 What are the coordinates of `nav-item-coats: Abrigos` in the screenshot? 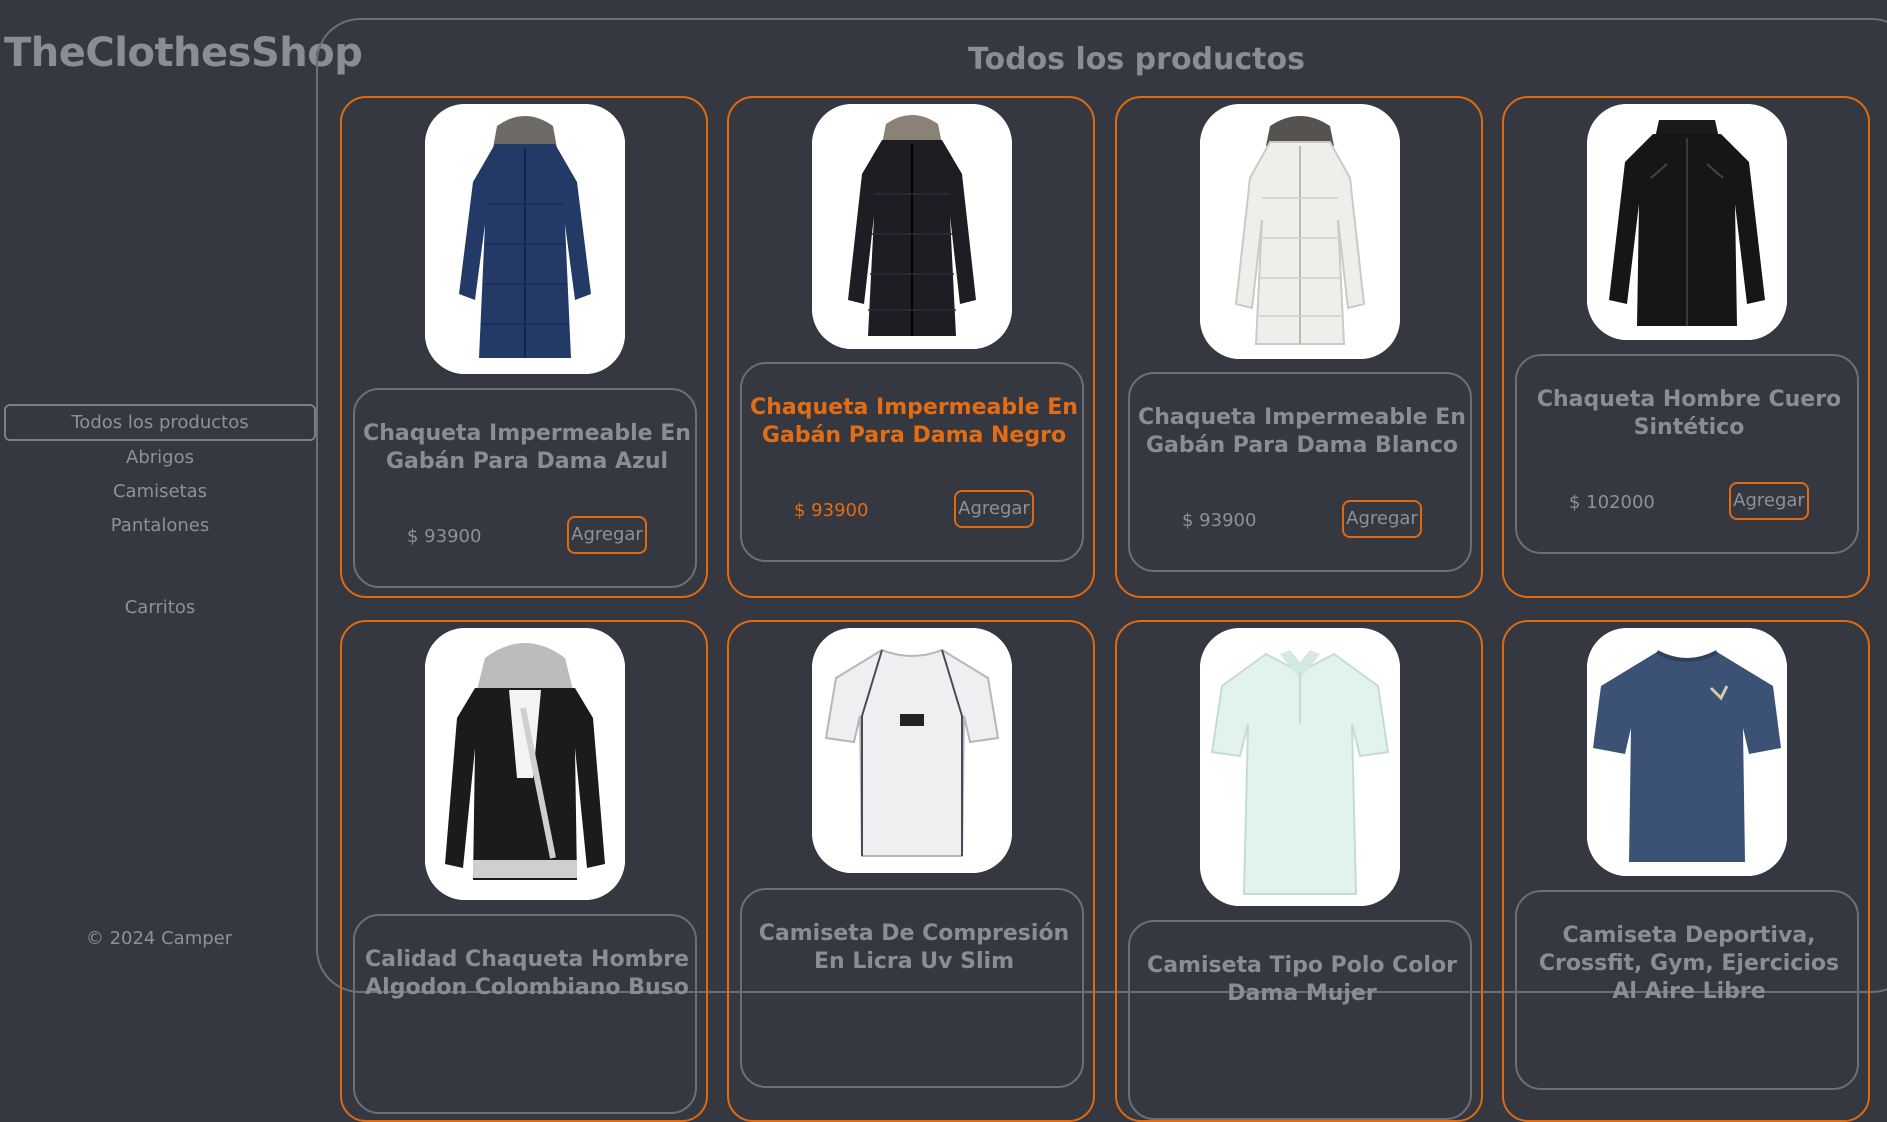 It's located at (160, 458).